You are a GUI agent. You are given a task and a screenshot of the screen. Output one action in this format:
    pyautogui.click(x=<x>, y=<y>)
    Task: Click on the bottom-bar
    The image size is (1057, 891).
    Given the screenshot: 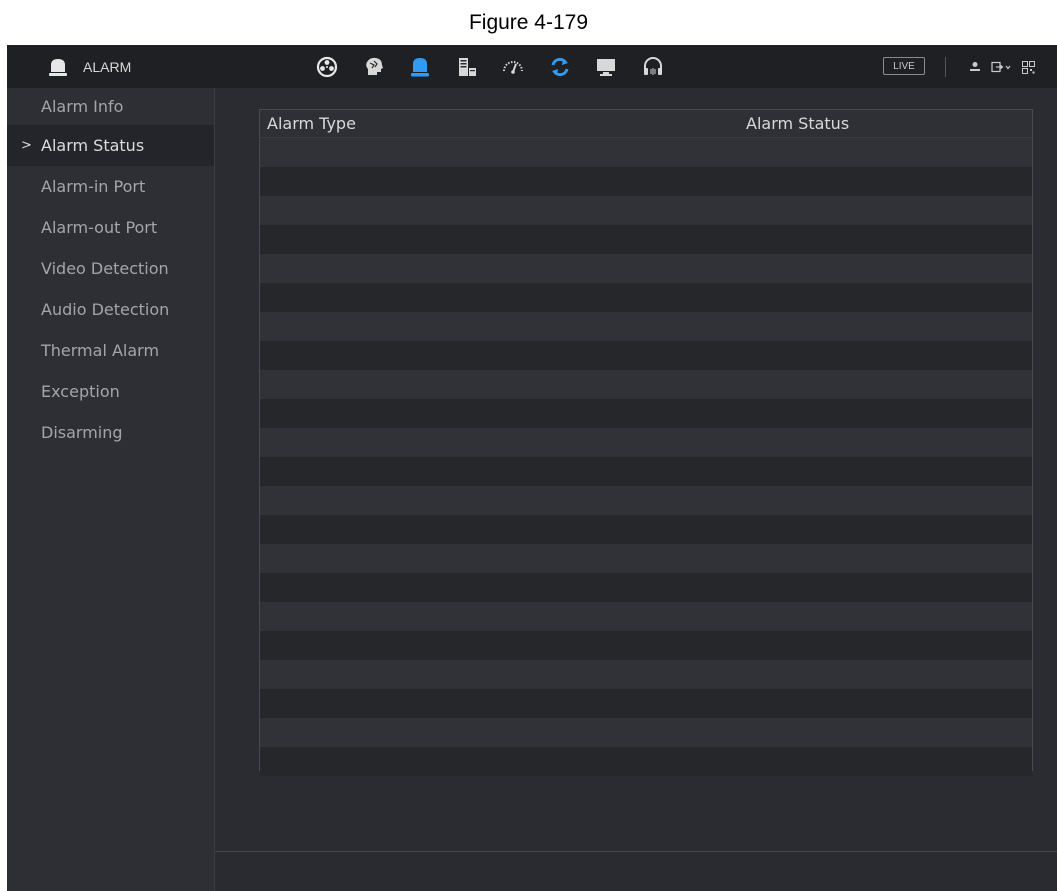 What is the action you would take?
    pyautogui.click(x=636, y=871)
    